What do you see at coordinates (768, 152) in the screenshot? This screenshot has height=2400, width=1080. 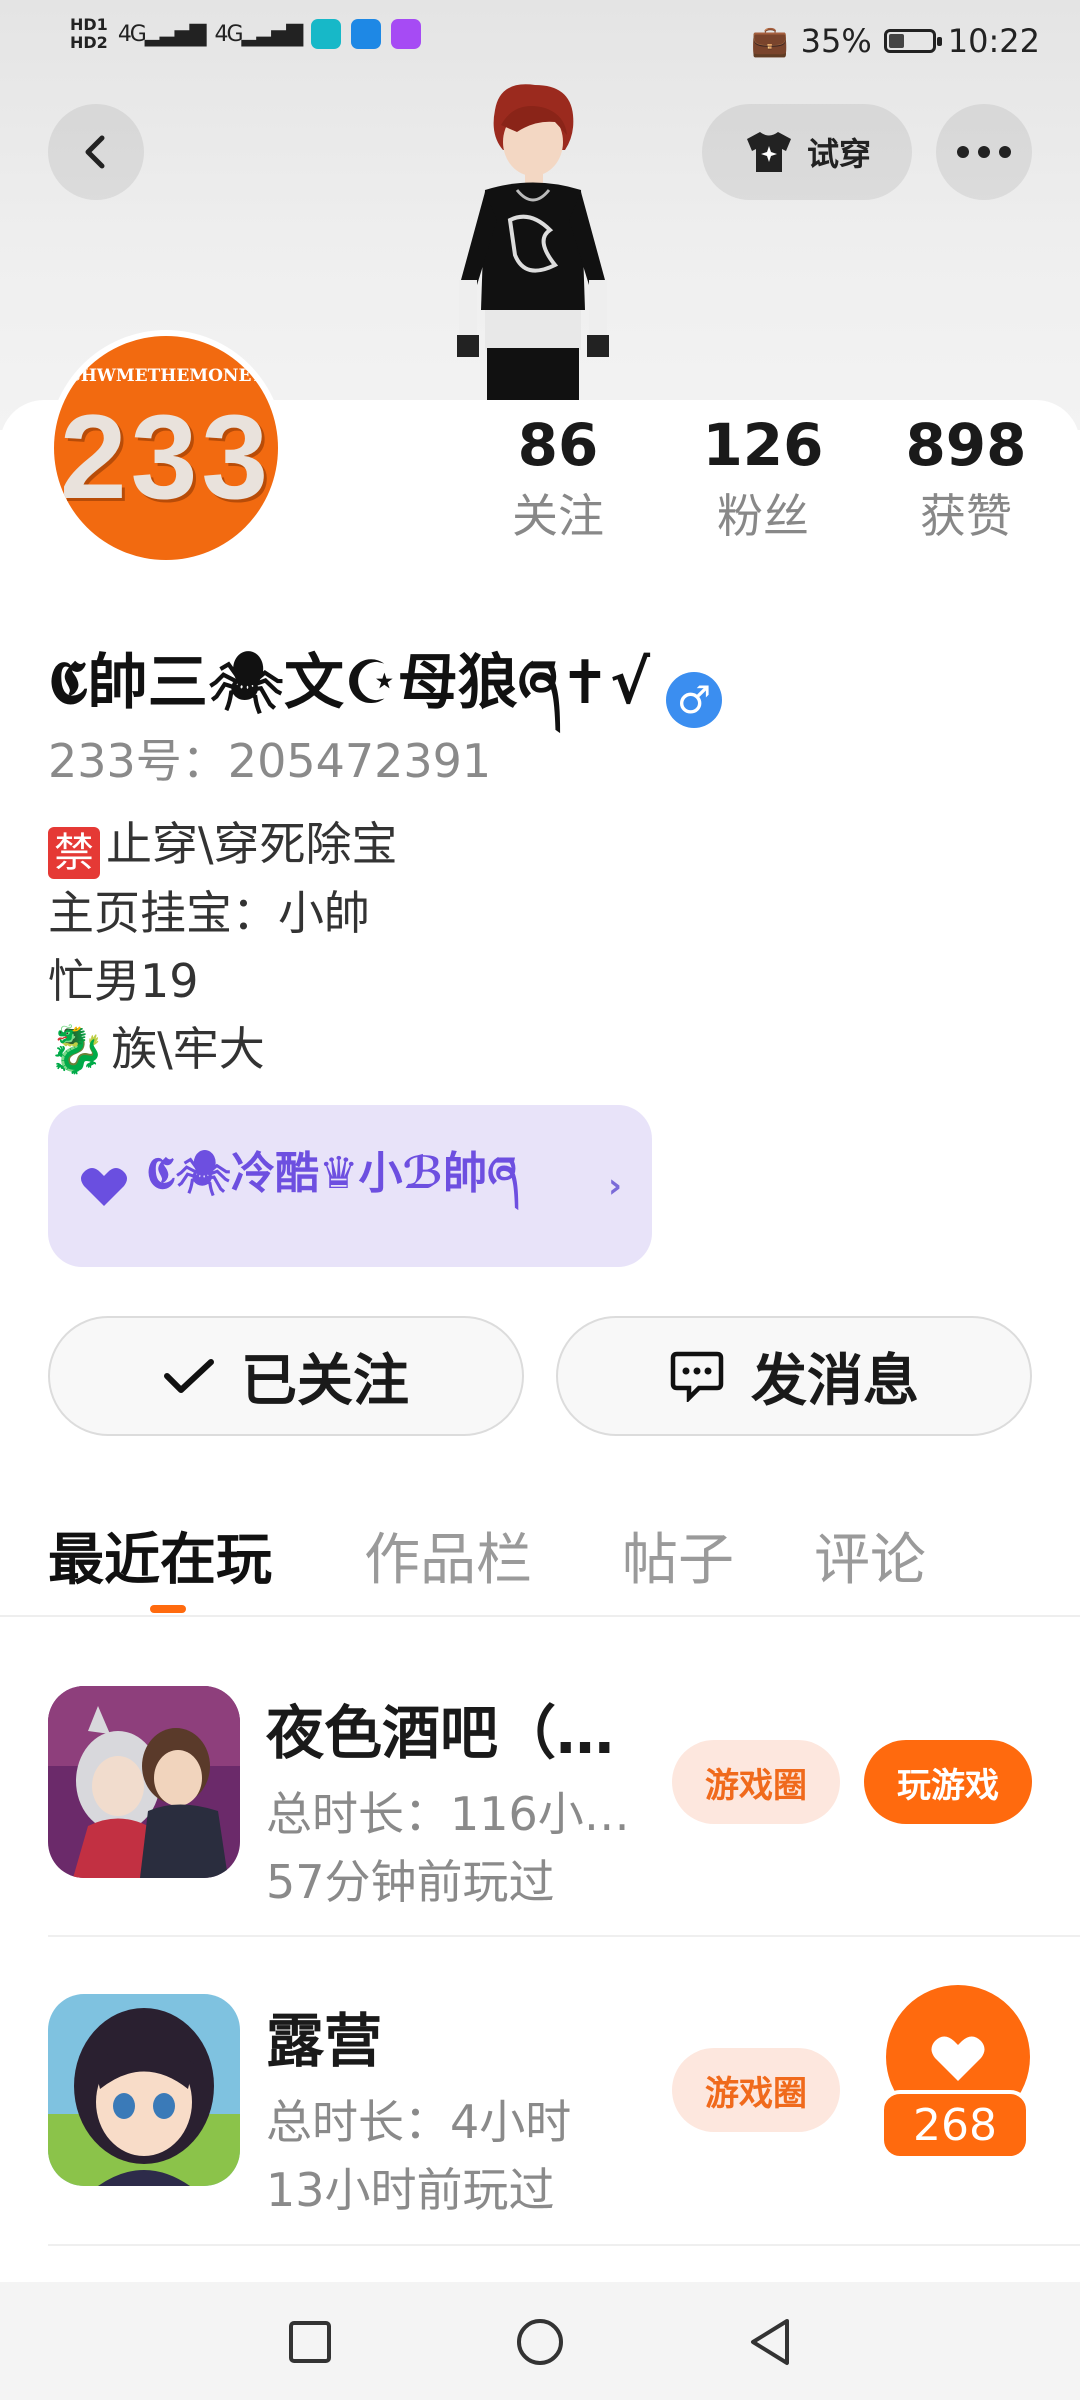 I see `tshirt-sparkle-icon` at bounding box center [768, 152].